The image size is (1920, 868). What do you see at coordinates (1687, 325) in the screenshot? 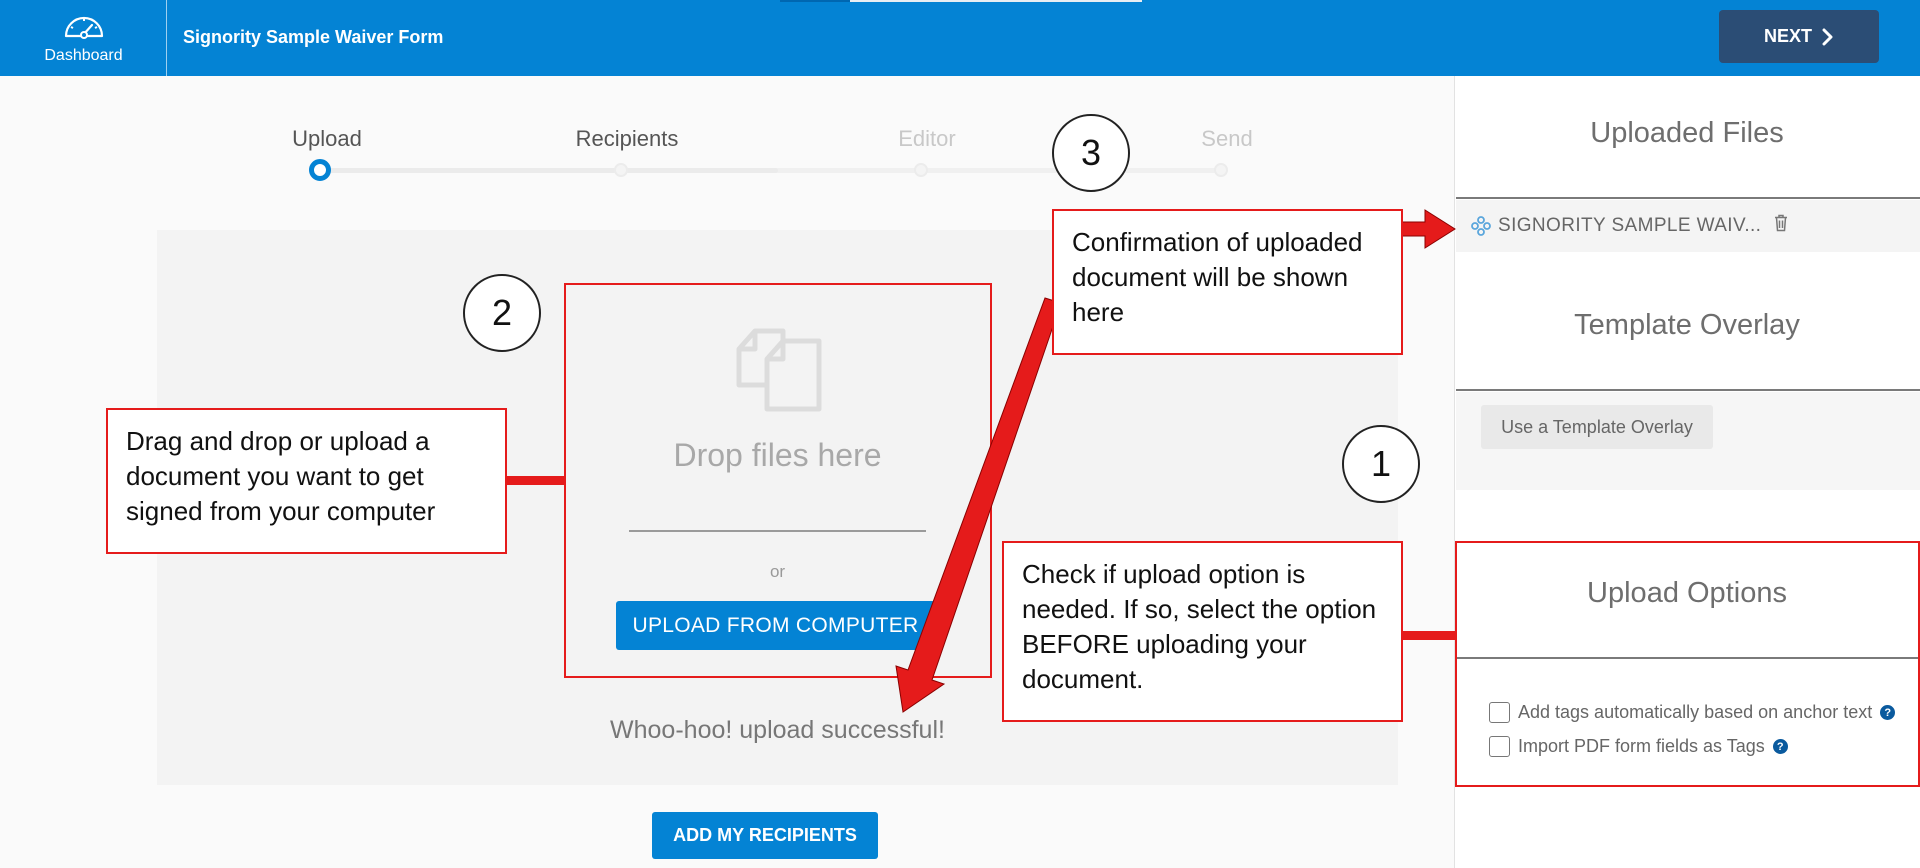
I see `template-overlay-heading: Template Overlay` at bounding box center [1687, 325].